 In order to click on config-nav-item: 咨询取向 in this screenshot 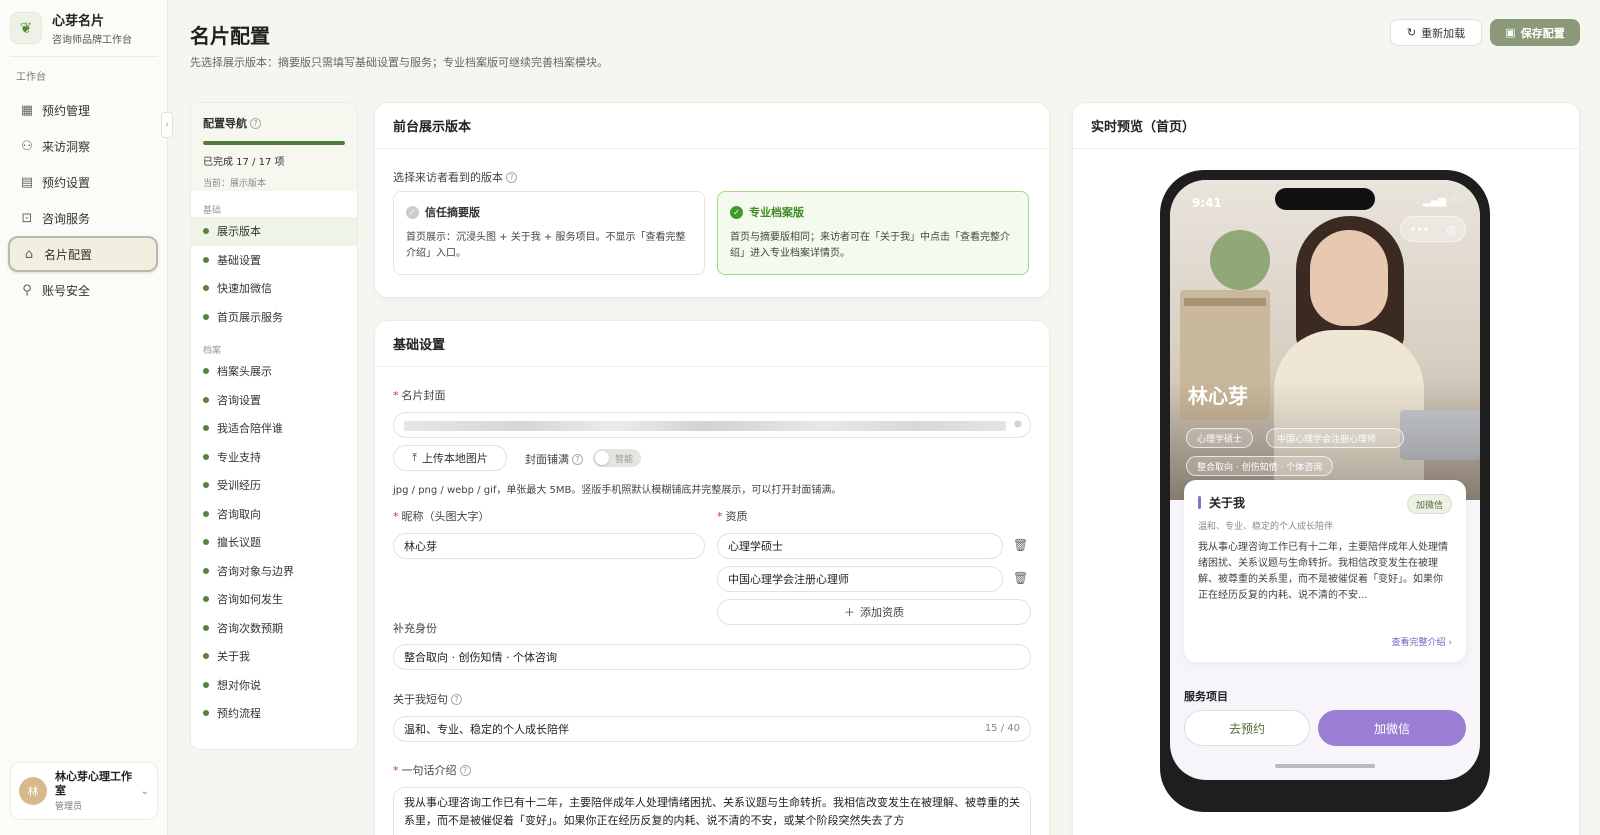, I will do `click(274, 514)`.